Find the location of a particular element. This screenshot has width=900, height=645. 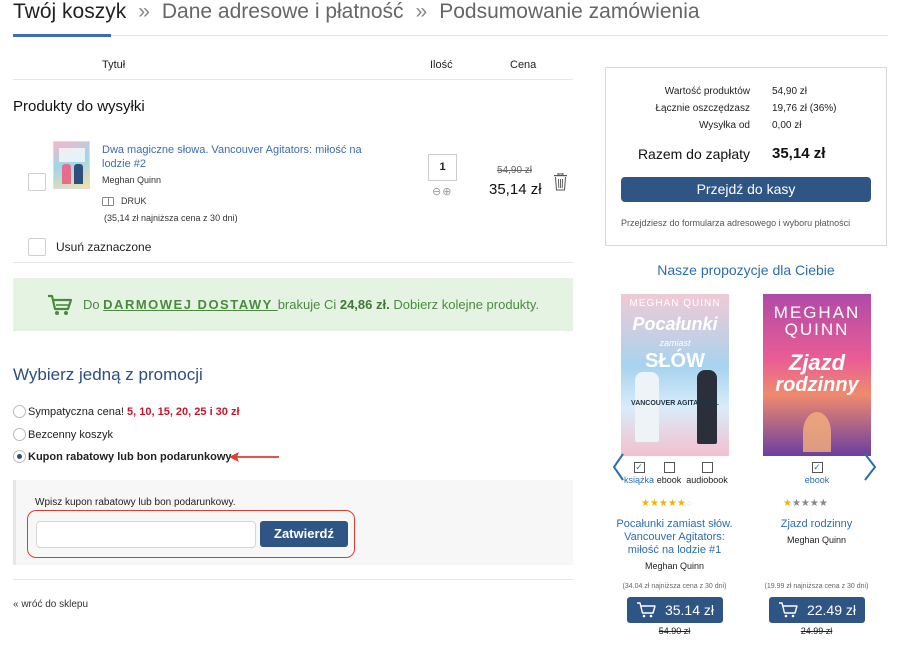

coupon-input is located at coordinates (146, 534).